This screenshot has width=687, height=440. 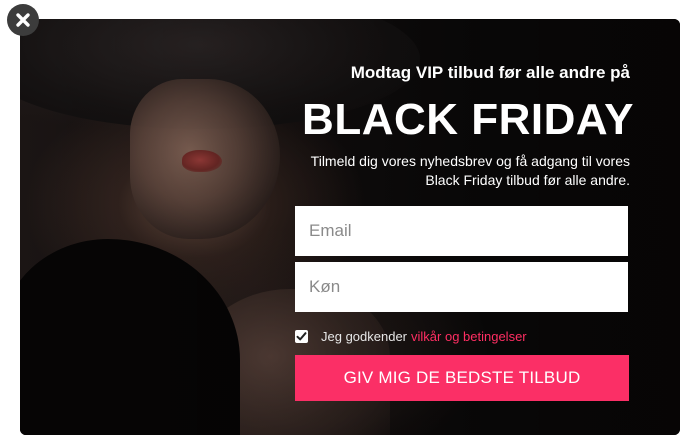 I want to click on terms-link: vilkår og betingelser, so click(x=469, y=336).